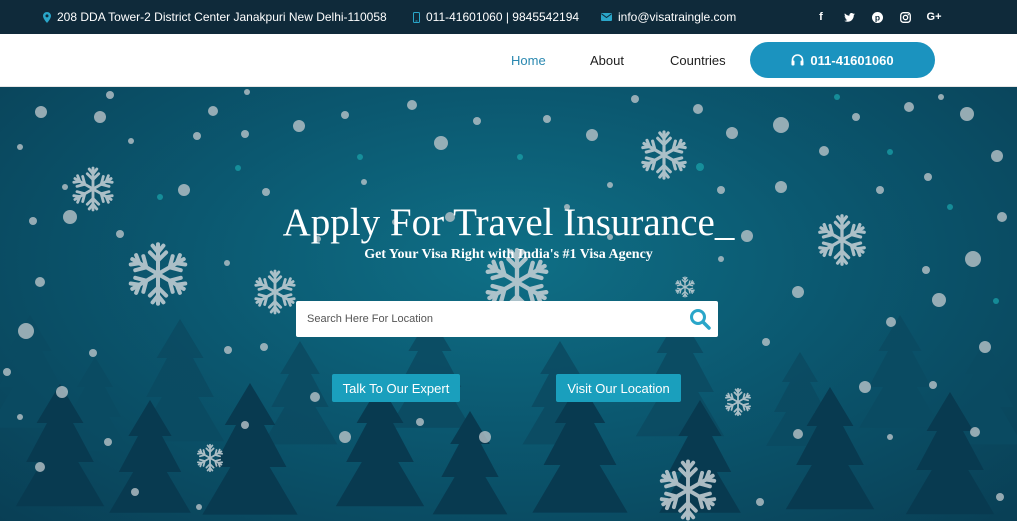 Image resolution: width=1017 pixels, height=521 pixels. Describe the element at coordinates (606, 17) in the screenshot. I see `envelope-icon` at that location.